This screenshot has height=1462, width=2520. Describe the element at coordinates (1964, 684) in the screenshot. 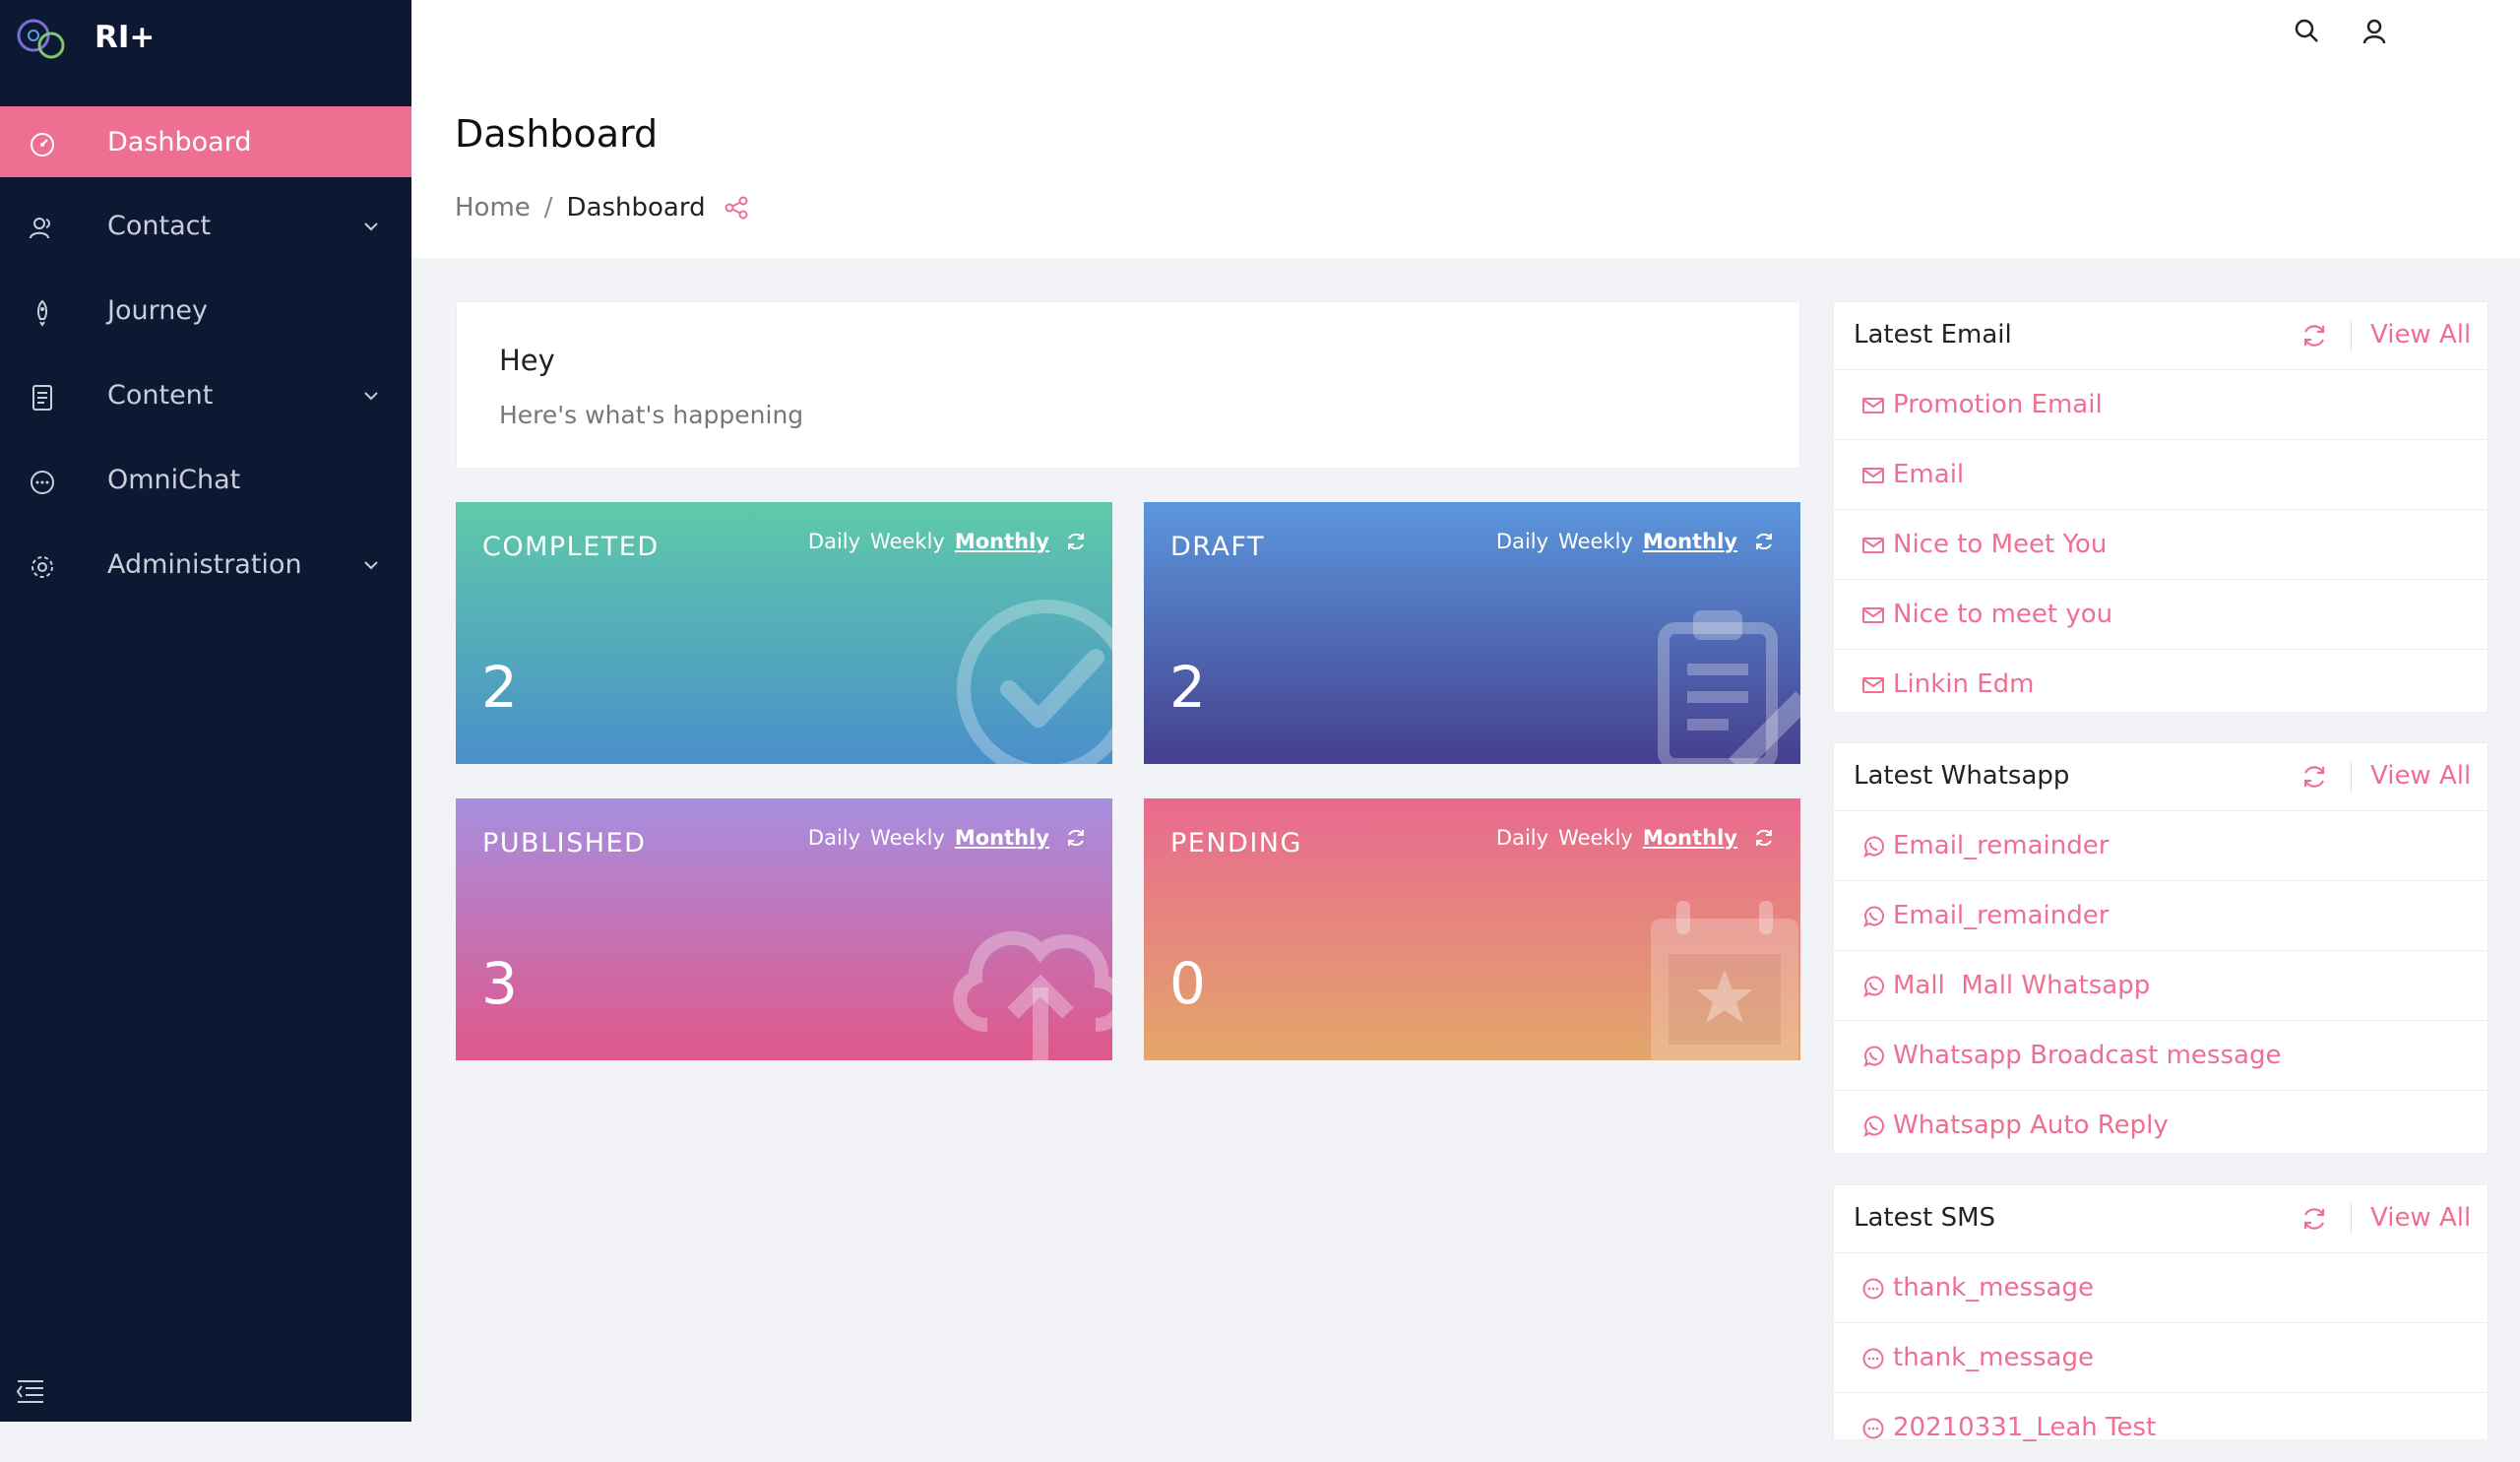

I see `list-item-label: Linkin Edm` at that location.